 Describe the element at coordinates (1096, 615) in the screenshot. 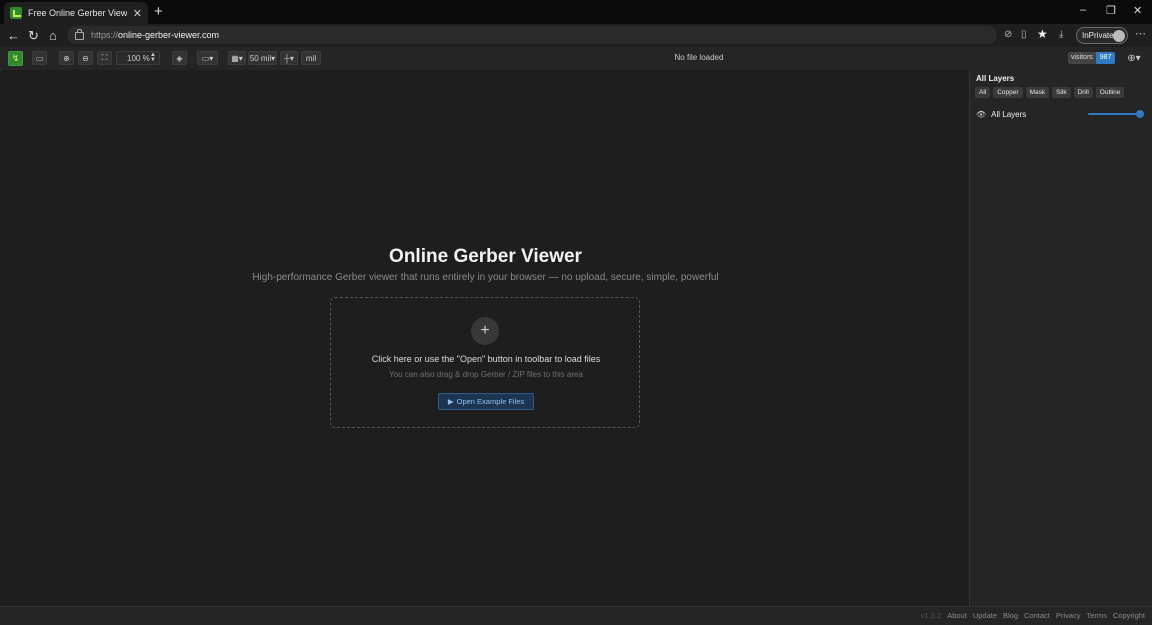

I see `footer-link-terms: Terms` at that location.